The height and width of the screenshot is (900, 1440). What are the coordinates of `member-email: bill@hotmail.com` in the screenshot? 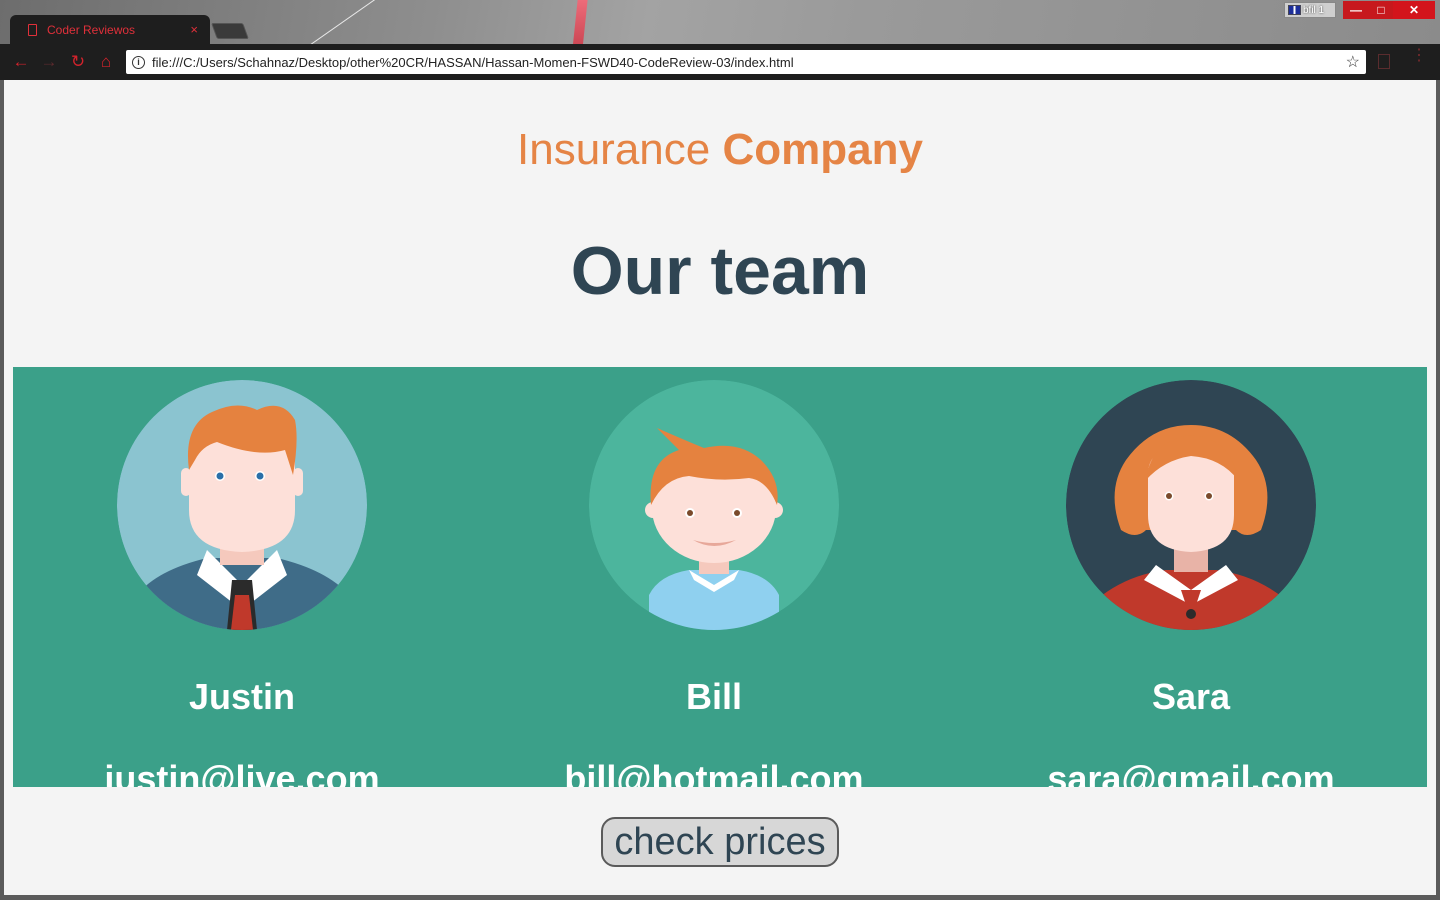 It's located at (714, 772).